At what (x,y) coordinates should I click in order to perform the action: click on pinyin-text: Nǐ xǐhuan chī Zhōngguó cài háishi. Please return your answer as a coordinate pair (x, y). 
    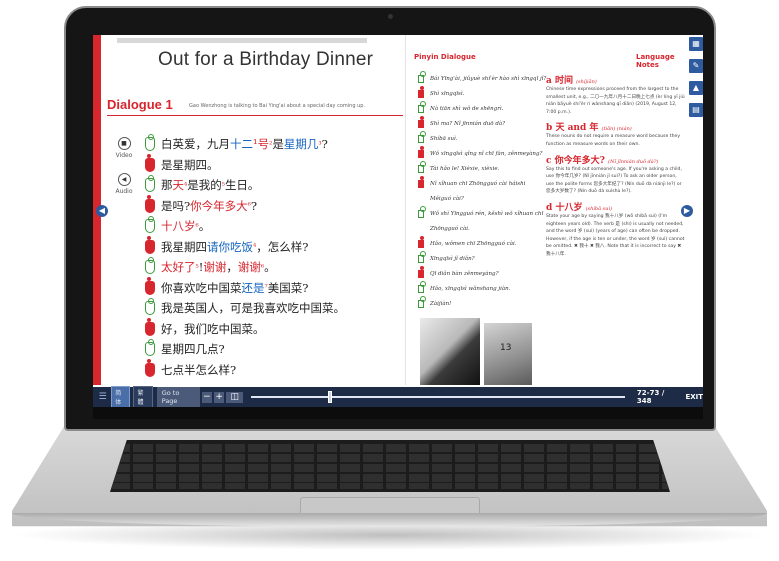
    Looking at the image, I should click on (478, 184).